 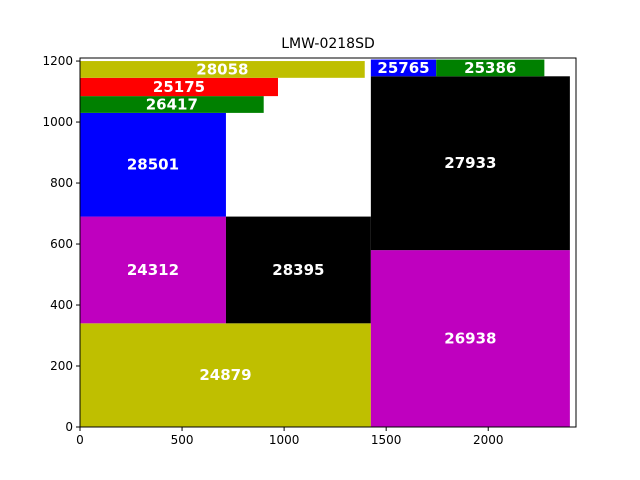 I want to click on rect-label-24312: 24312, so click(x=153, y=270).